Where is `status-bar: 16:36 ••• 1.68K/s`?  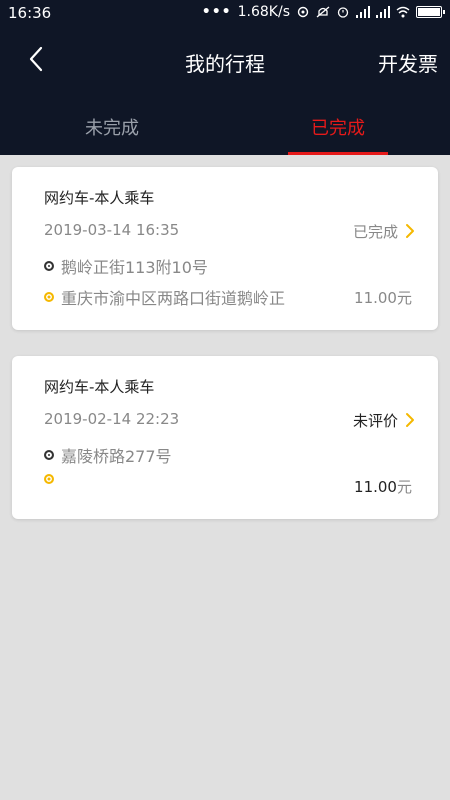 status-bar: 16:36 ••• 1.68K/s is located at coordinates (225, 13).